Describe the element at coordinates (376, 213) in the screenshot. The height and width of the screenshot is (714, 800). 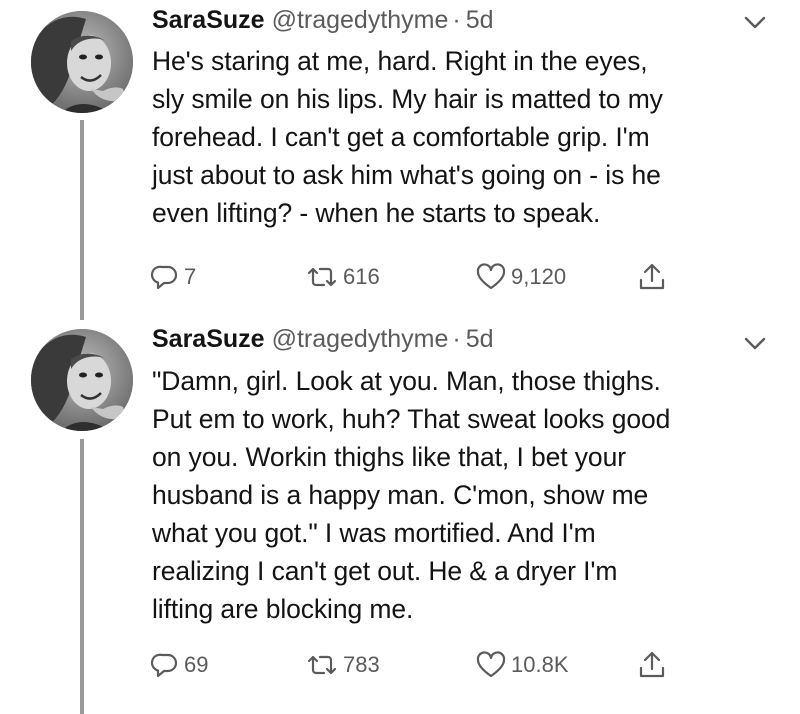
I see `tweet-text-line: even lifting? - when he starts to speak.` at that location.